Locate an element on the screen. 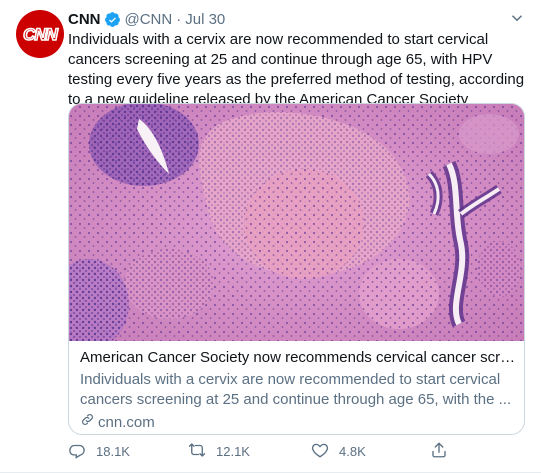 Image resolution: width=541 pixels, height=473 pixels. chevron-down-icon is located at coordinates (517, 18).